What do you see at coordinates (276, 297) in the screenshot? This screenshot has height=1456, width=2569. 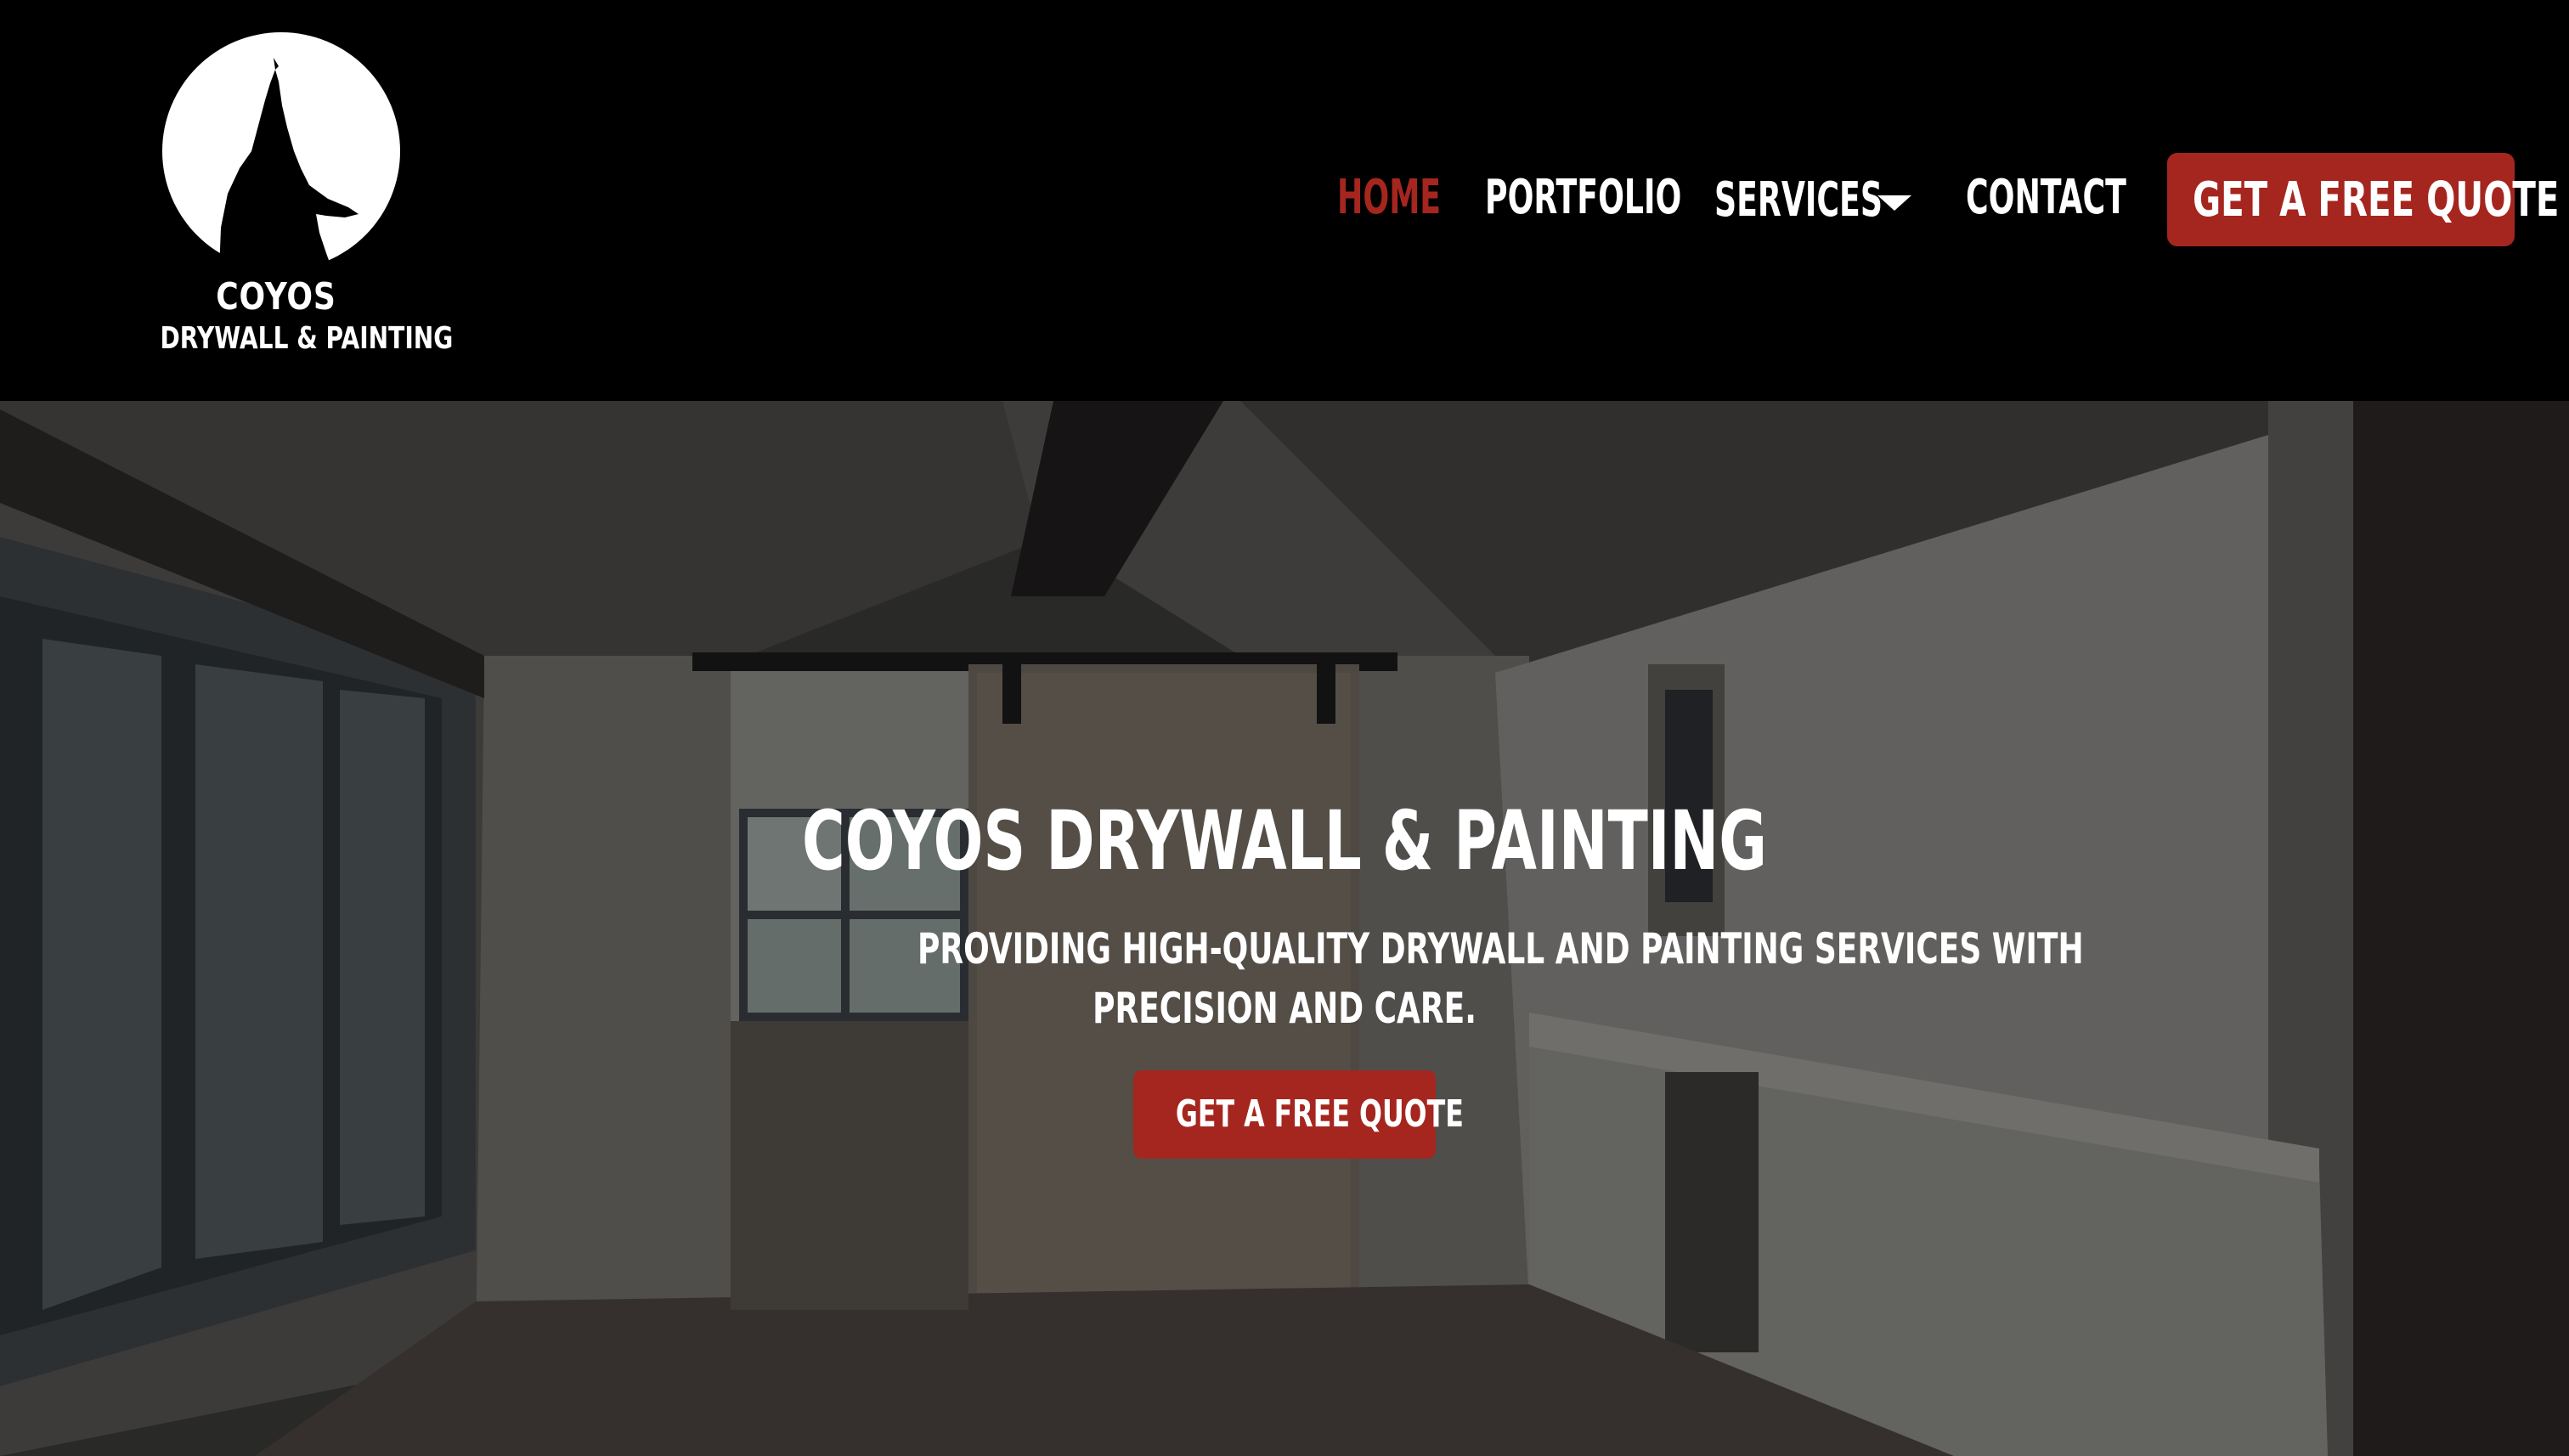 I see `brand-name: COYOS` at bounding box center [276, 297].